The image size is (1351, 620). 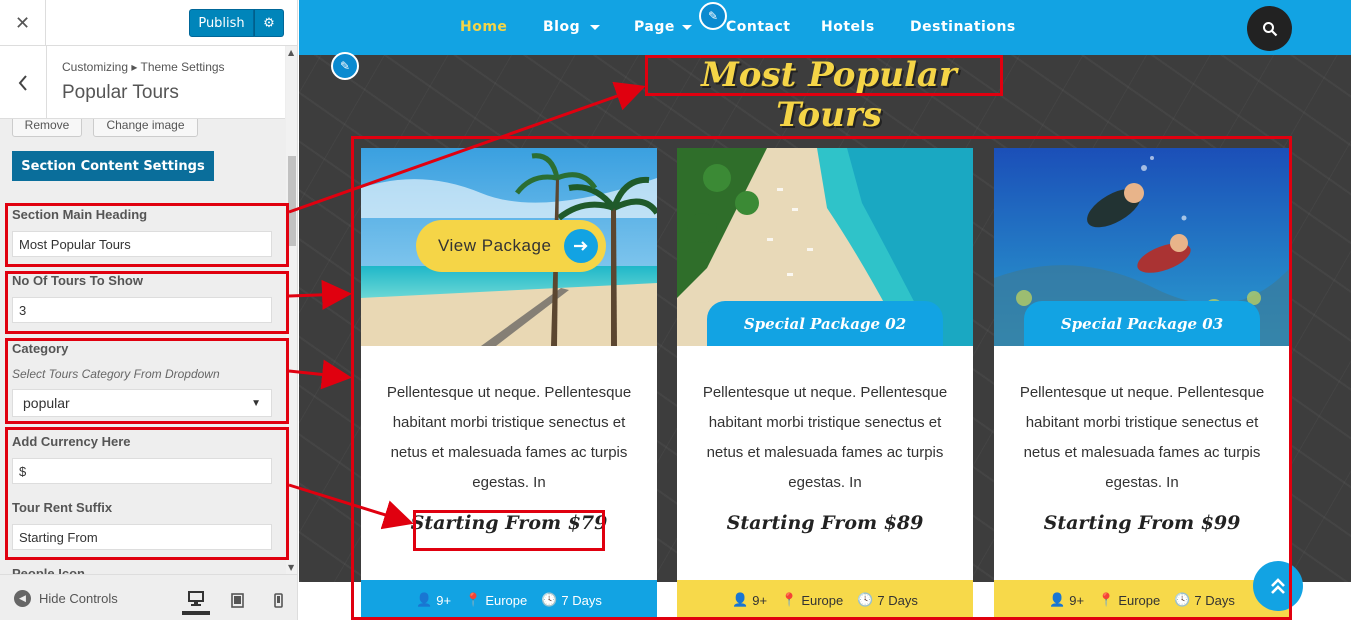 I want to click on back-button, so click(x=23, y=82).